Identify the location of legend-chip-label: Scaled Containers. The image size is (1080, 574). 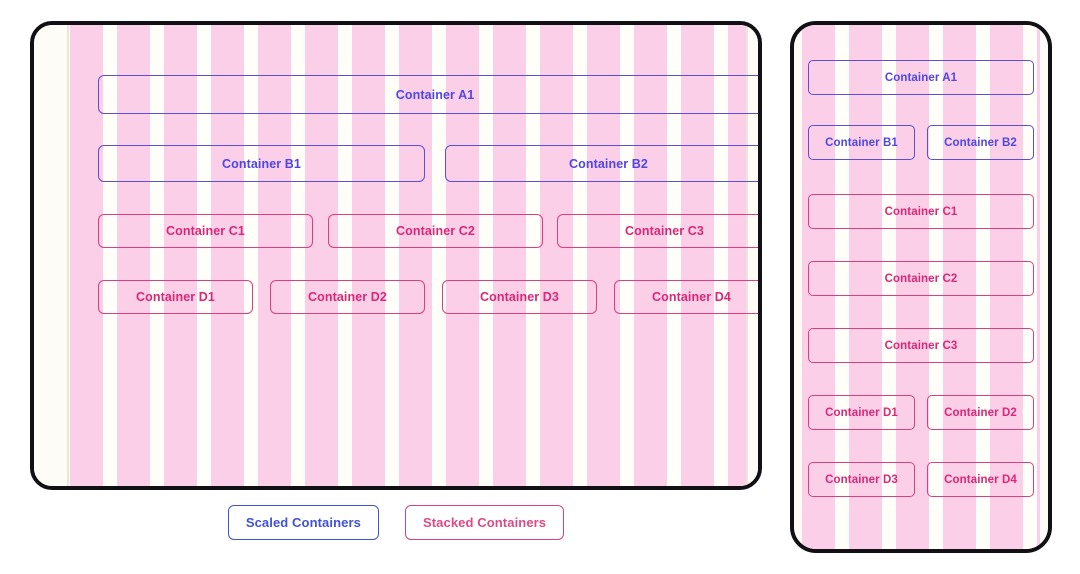
(303, 522).